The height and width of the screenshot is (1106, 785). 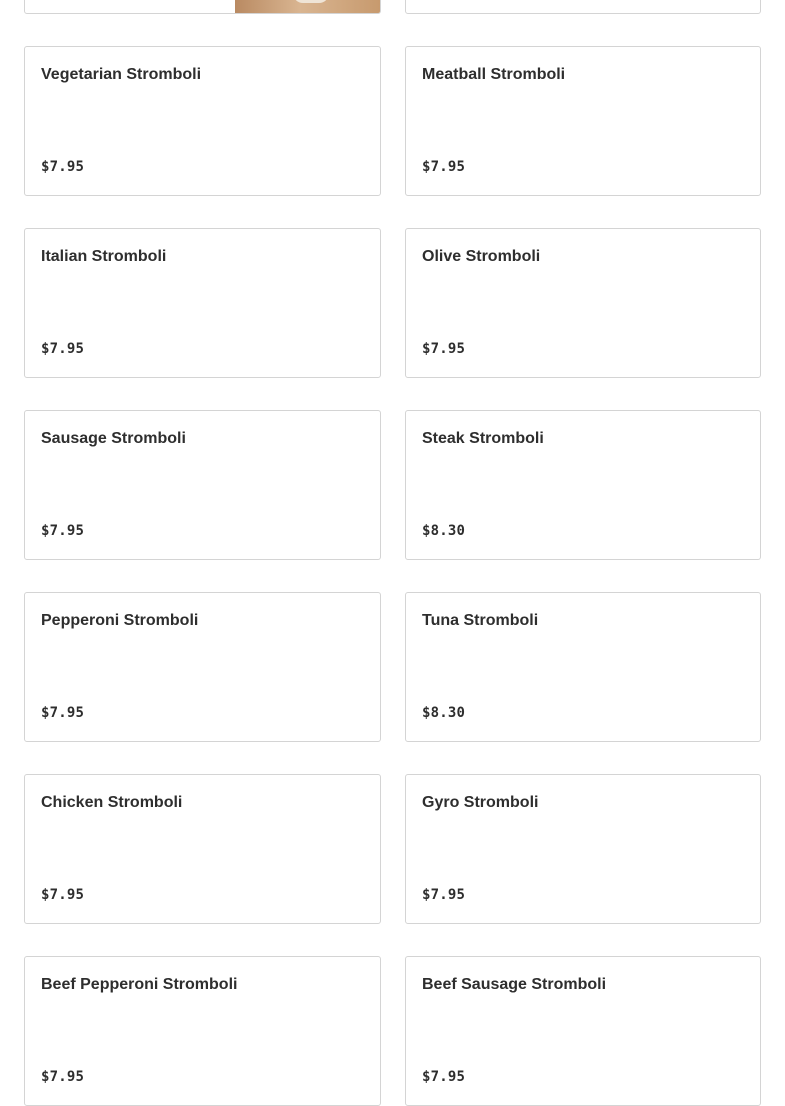 What do you see at coordinates (494, 74) in the screenshot?
I see `item-name: Meatball Stromboli` at bounding box center [494, 74].